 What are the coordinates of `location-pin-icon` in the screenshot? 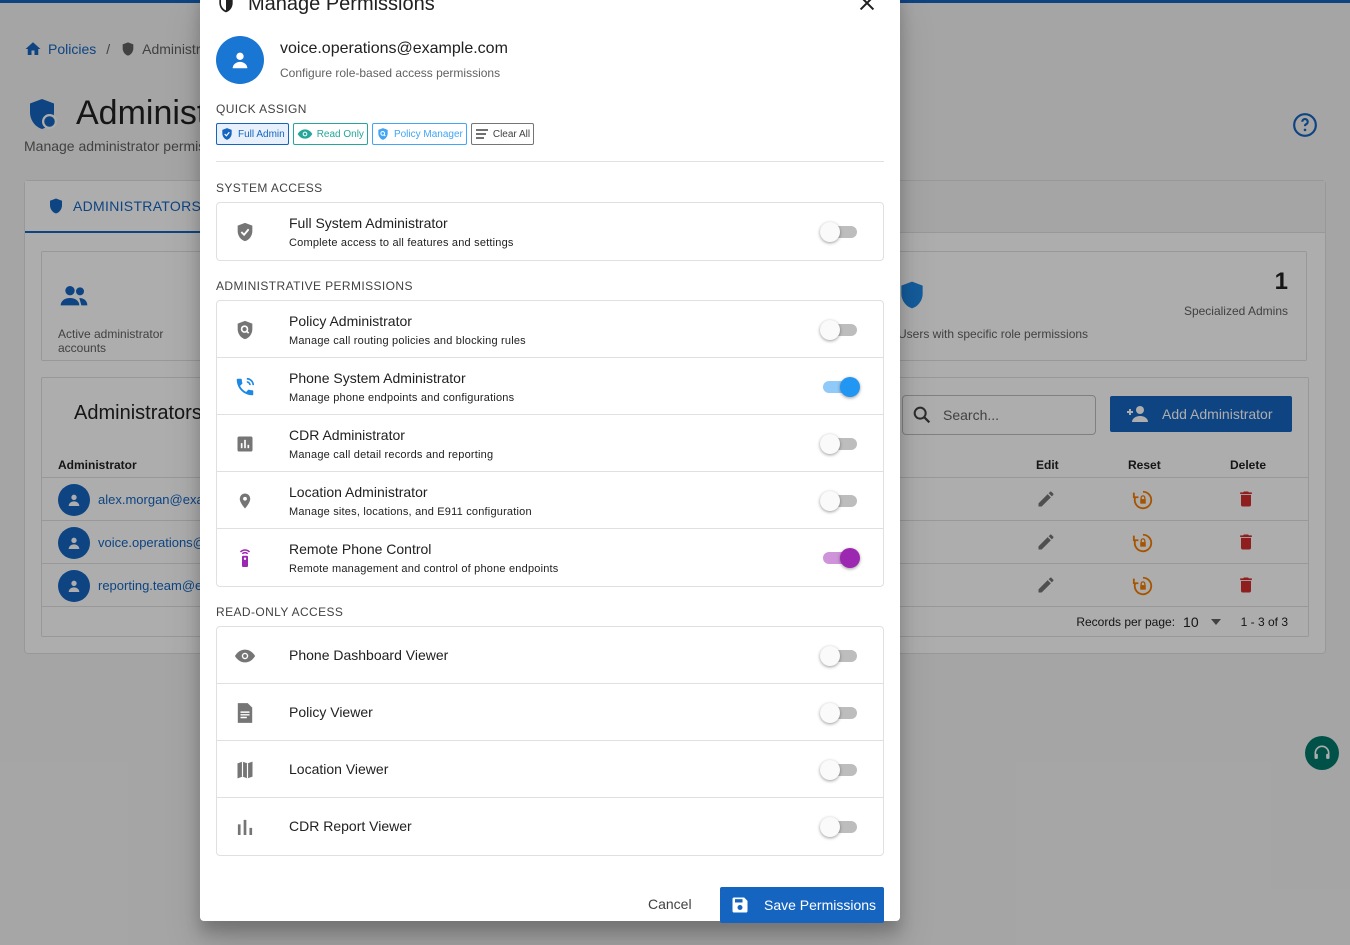 It's located at (245, 501).